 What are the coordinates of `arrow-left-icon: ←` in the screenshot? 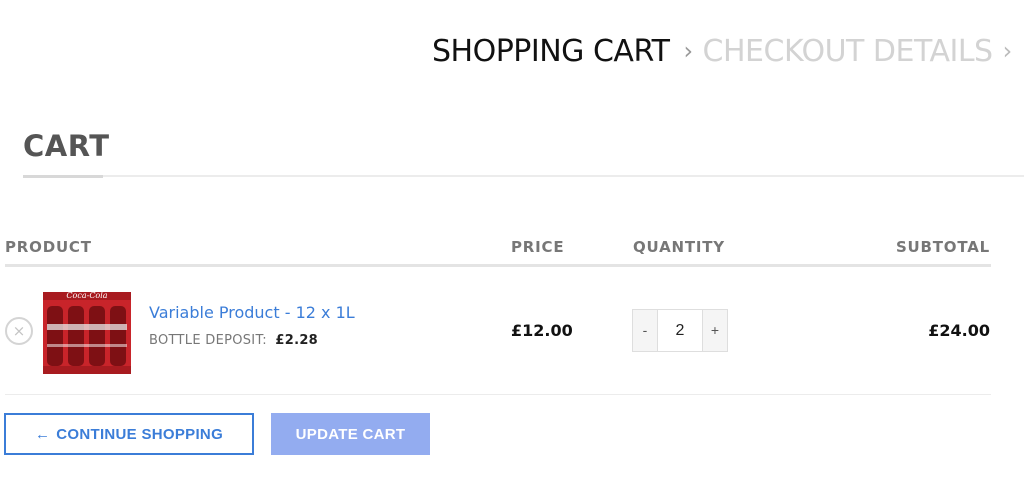 It's located at (42, 434).